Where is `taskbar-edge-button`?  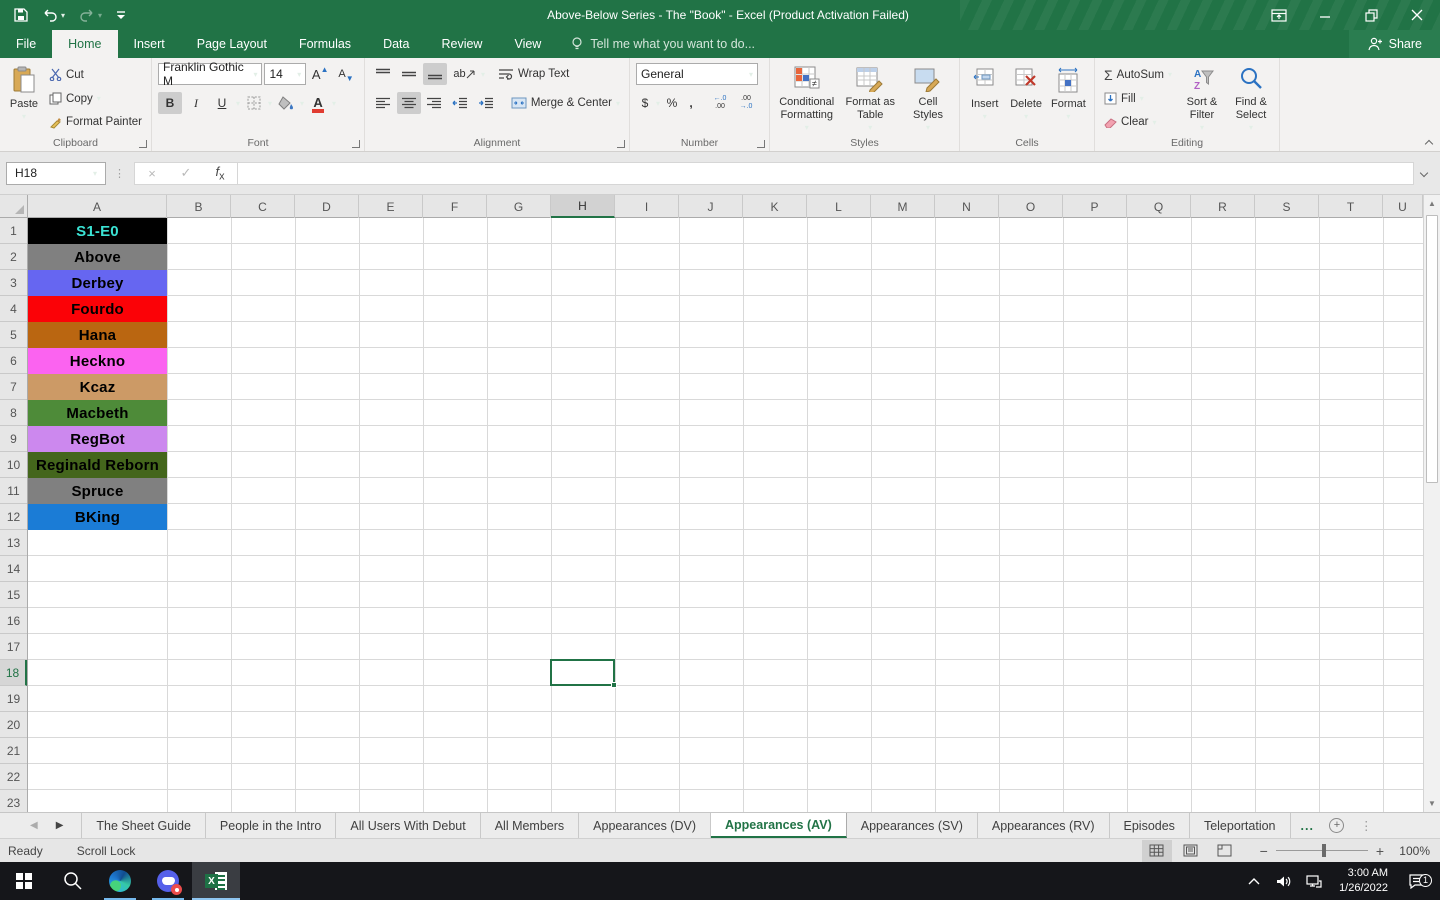 taskbar-edge-button is located at coordinates (120, 881).